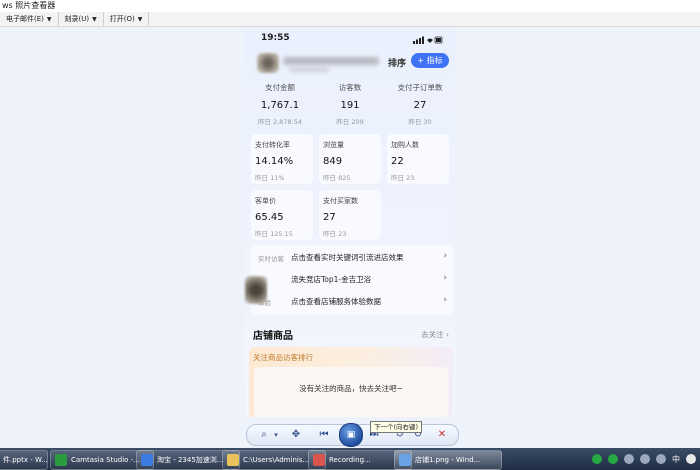 The image size is (700, 470). I want to click on card-paying-buyers: 支付买家数 27 昨日 23, so click(350, 215).